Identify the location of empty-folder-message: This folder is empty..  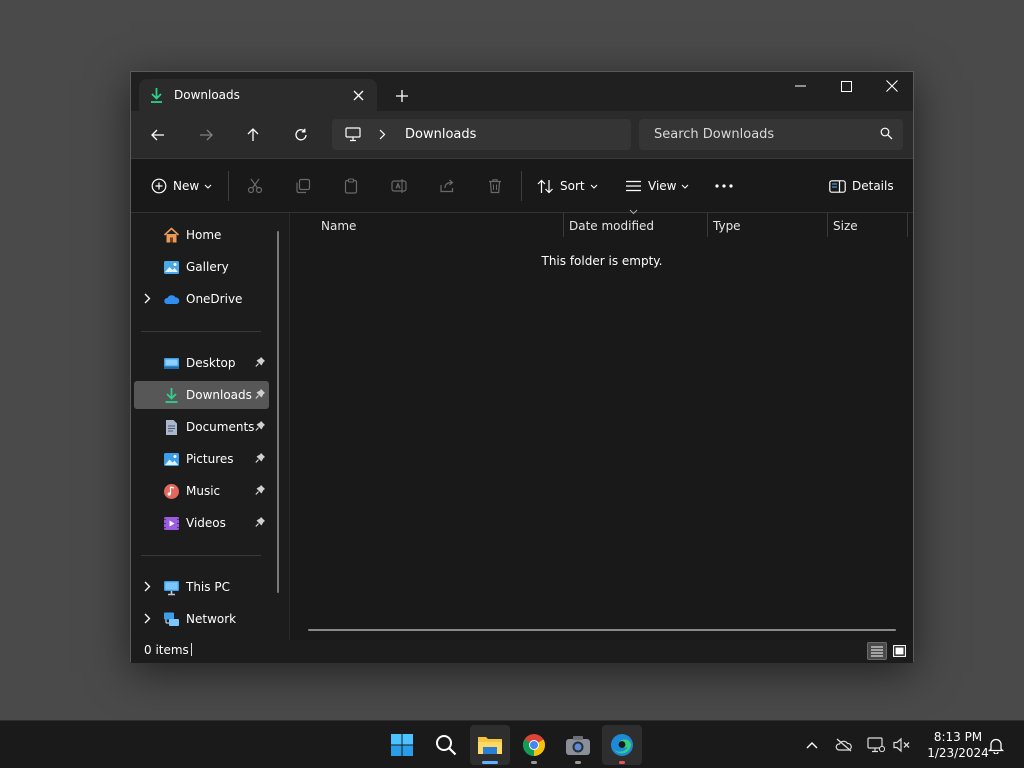
(602, 261).